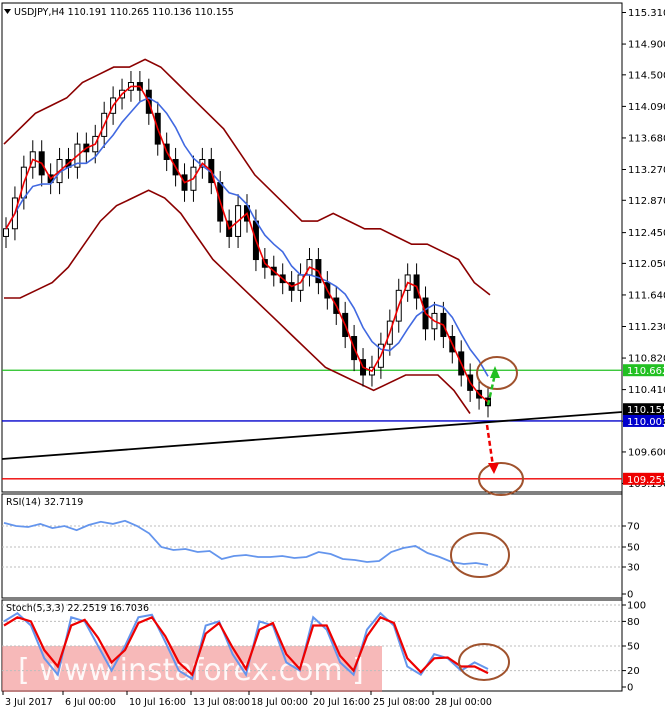 This screenshot has height=712, width=665. Describe the element at coordinates (90, 702) in the screenshot. I see `time-tick-label: 6 Jul 00:00` at that location.